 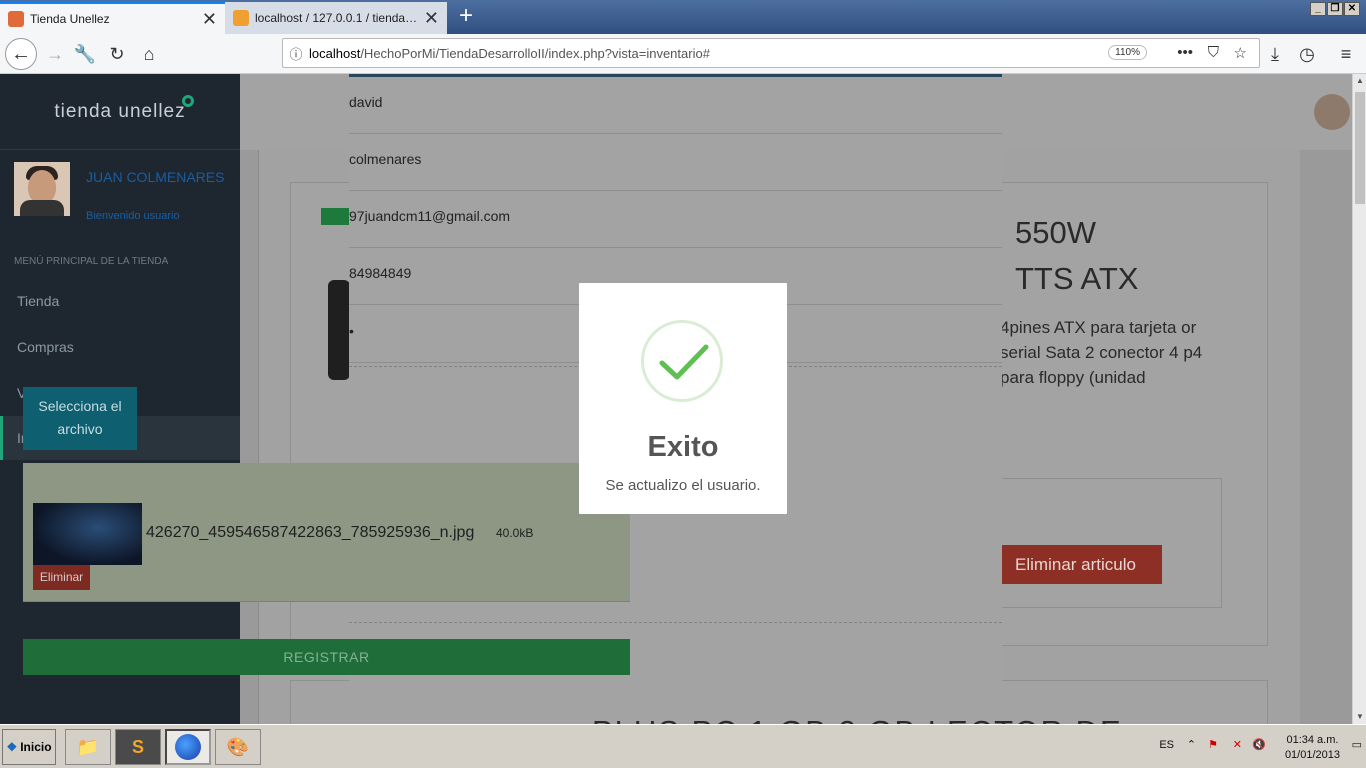 I want to click on clock-time: 01:34 a.m., so click(x=1312, y=740).